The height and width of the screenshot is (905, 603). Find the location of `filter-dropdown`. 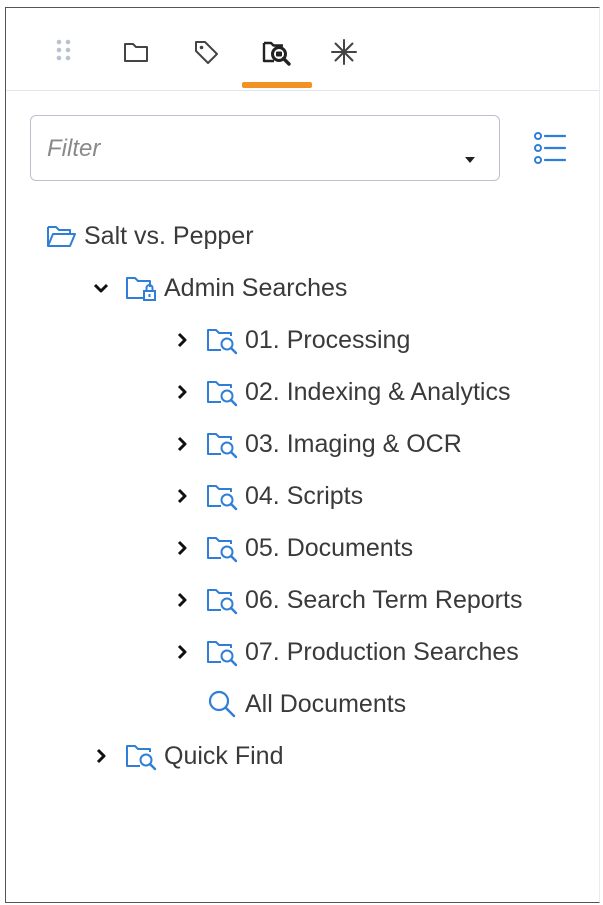

filter-dropdown is located at coordinates (265, 148).